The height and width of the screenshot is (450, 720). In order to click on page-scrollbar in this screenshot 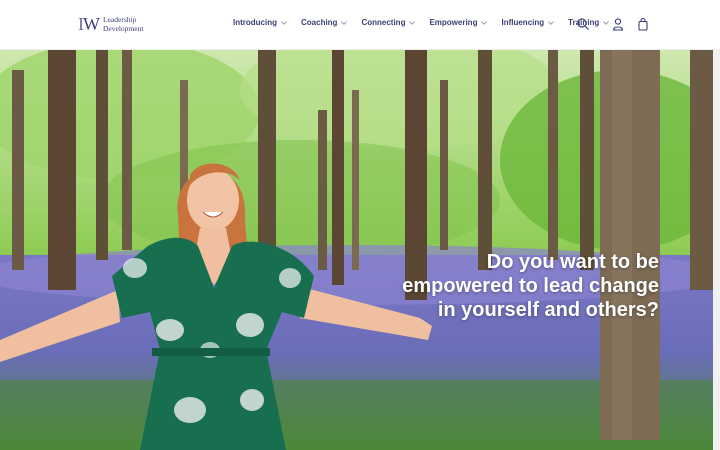, I will do `click(716, 250)`.